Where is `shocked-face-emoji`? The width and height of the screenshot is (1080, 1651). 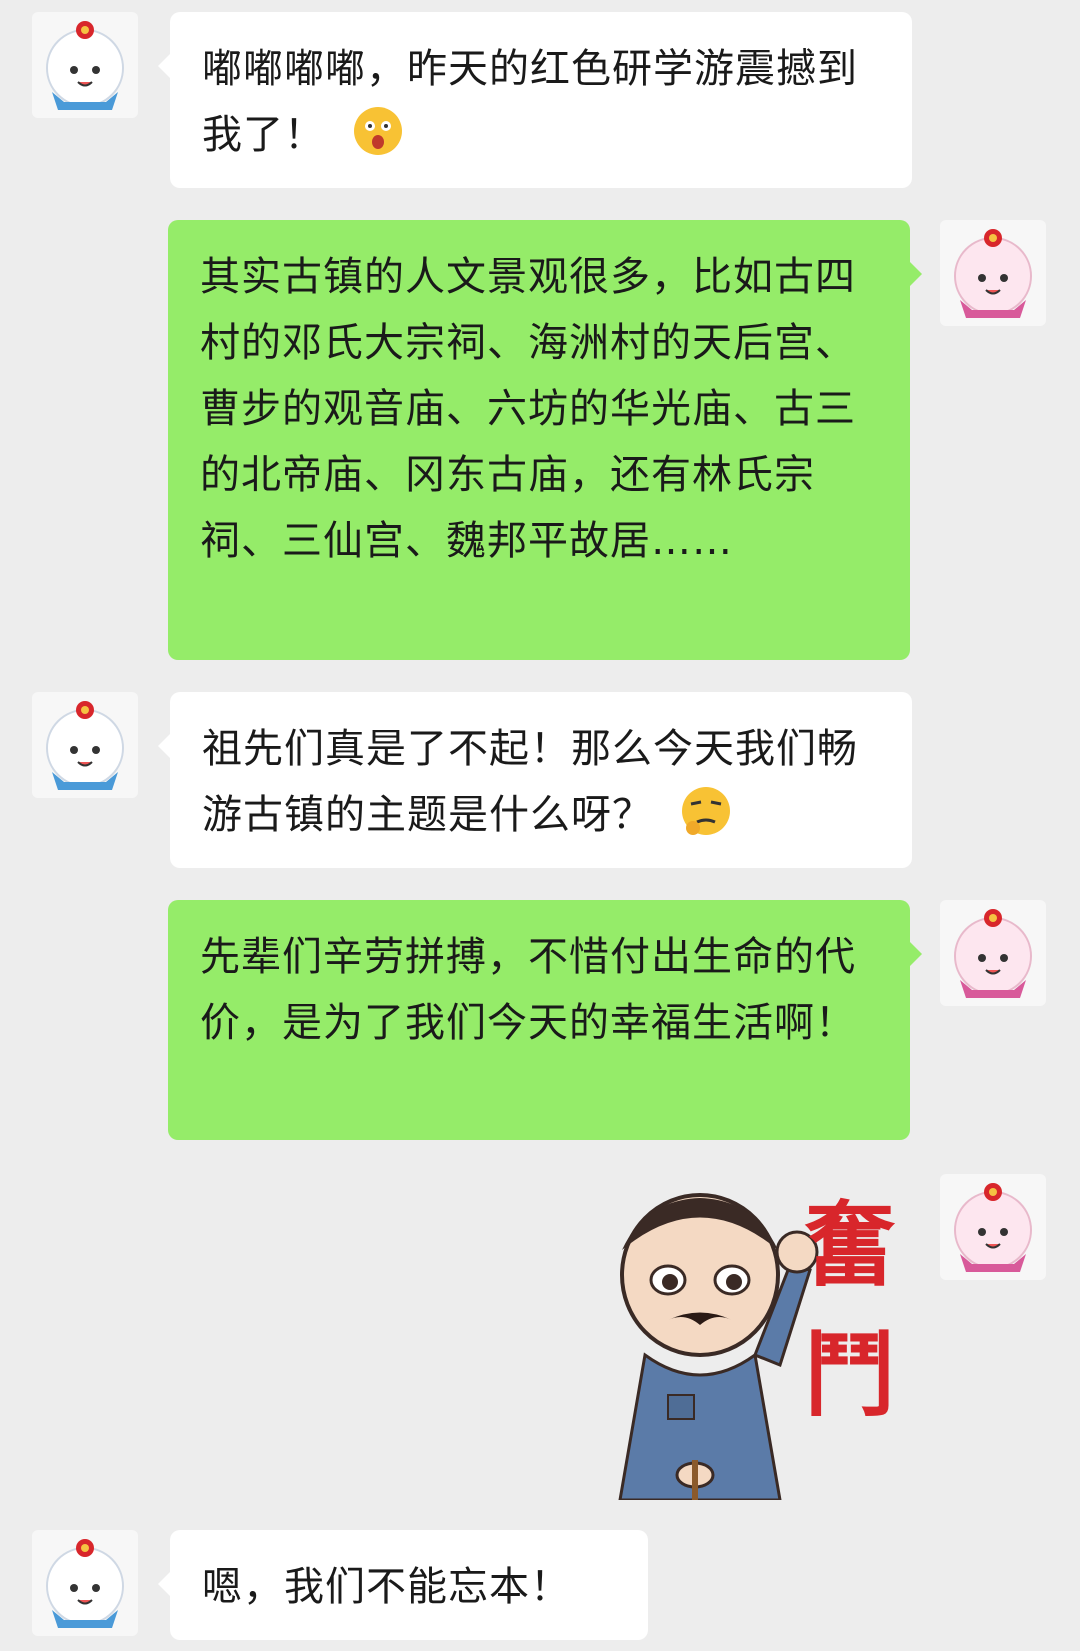
shocked-face-emoji is located at coordinates (378, 131).